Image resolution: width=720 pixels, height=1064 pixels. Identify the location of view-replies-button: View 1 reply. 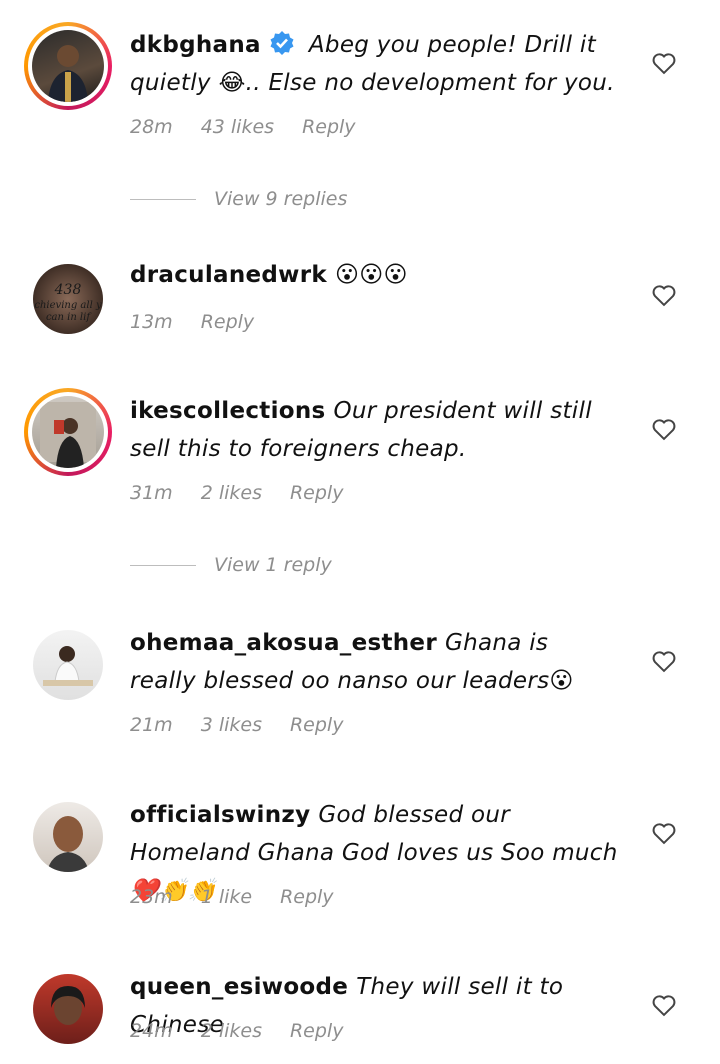
(231, 565).